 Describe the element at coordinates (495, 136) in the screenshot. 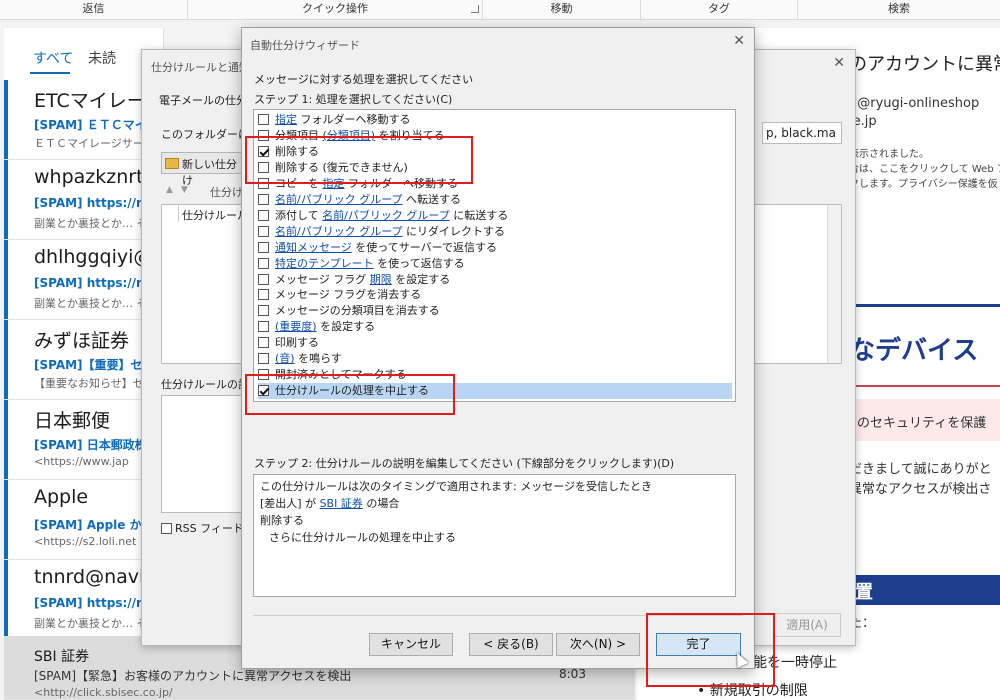

I see `action-row: 分類項目 (分類項目) を割り当てる` at that location.